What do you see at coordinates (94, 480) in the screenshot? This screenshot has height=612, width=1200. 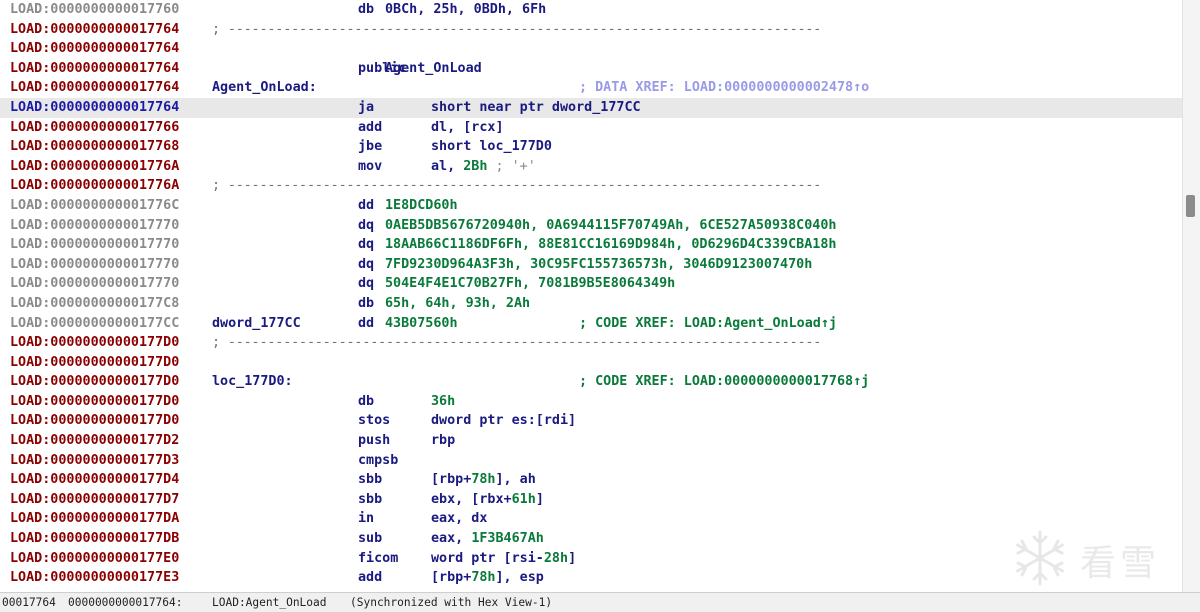 I see `row-address: LOAD:00000000000177D4` at bounding box center [94, 480].